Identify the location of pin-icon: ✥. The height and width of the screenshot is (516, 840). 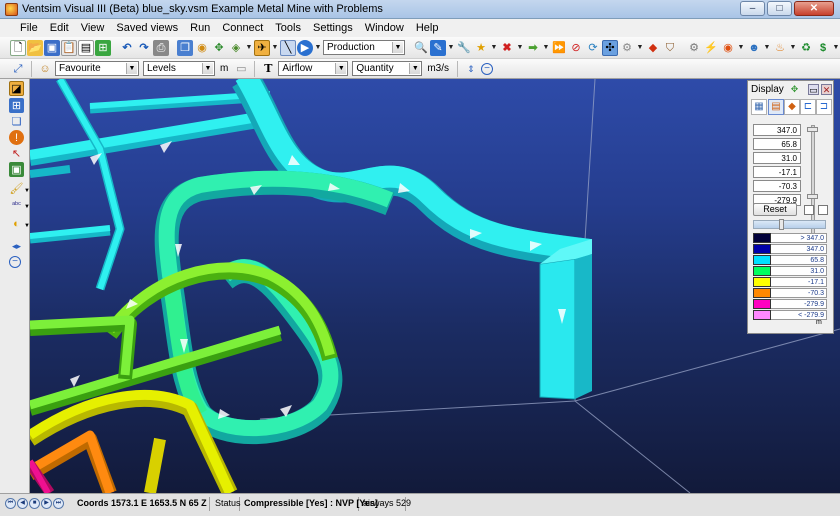
(794, 89).